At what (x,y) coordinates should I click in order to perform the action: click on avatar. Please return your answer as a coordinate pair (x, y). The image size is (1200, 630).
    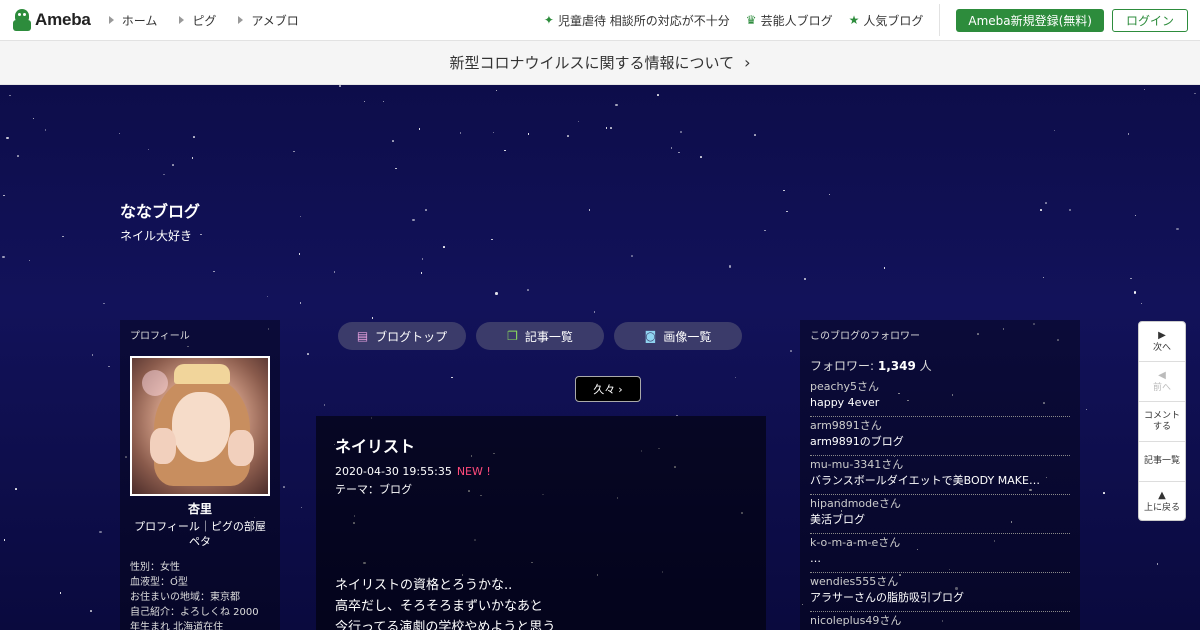
    Looking at the image, I should click on (200, 426).